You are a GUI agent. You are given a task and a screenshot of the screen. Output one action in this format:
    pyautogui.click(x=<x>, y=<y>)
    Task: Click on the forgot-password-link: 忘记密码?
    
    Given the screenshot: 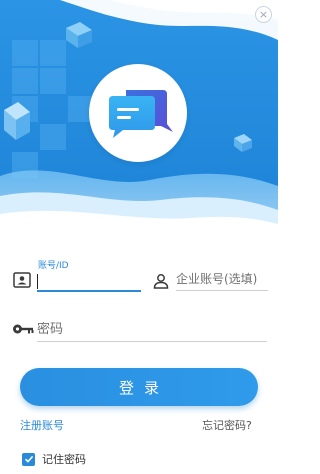 What is the action you would take?
    pyautogui.click(x=227, y=425)
    